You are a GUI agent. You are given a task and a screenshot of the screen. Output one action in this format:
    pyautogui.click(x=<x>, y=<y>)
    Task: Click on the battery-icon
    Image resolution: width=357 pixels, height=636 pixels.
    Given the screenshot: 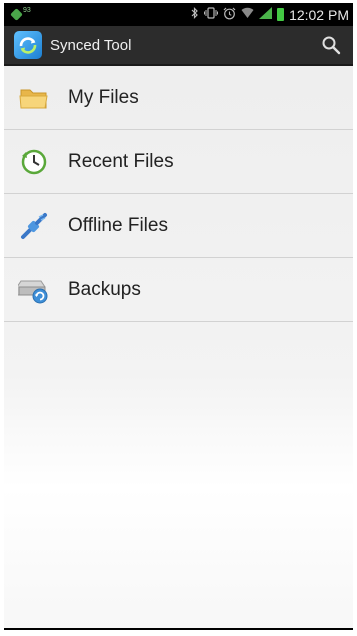 What is the action you would take?
    pyautogui.click(x=281, y=14)
    